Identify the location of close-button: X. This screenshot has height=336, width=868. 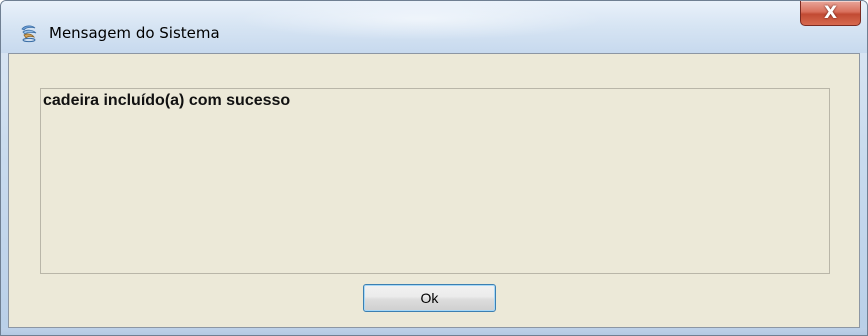
(830, 13).